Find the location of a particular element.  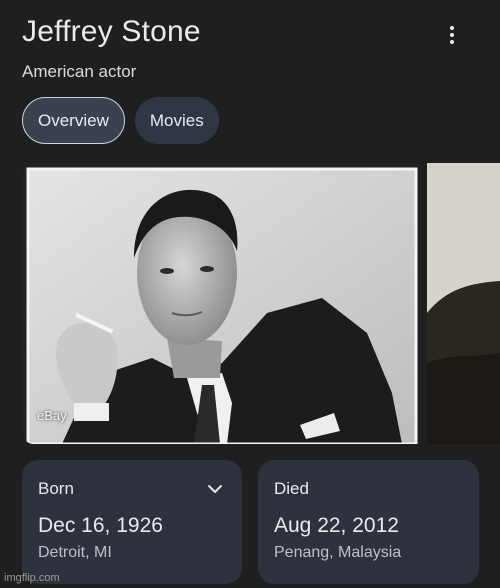

tab-bar: Overview Movies is located at coordinates (120, 120).